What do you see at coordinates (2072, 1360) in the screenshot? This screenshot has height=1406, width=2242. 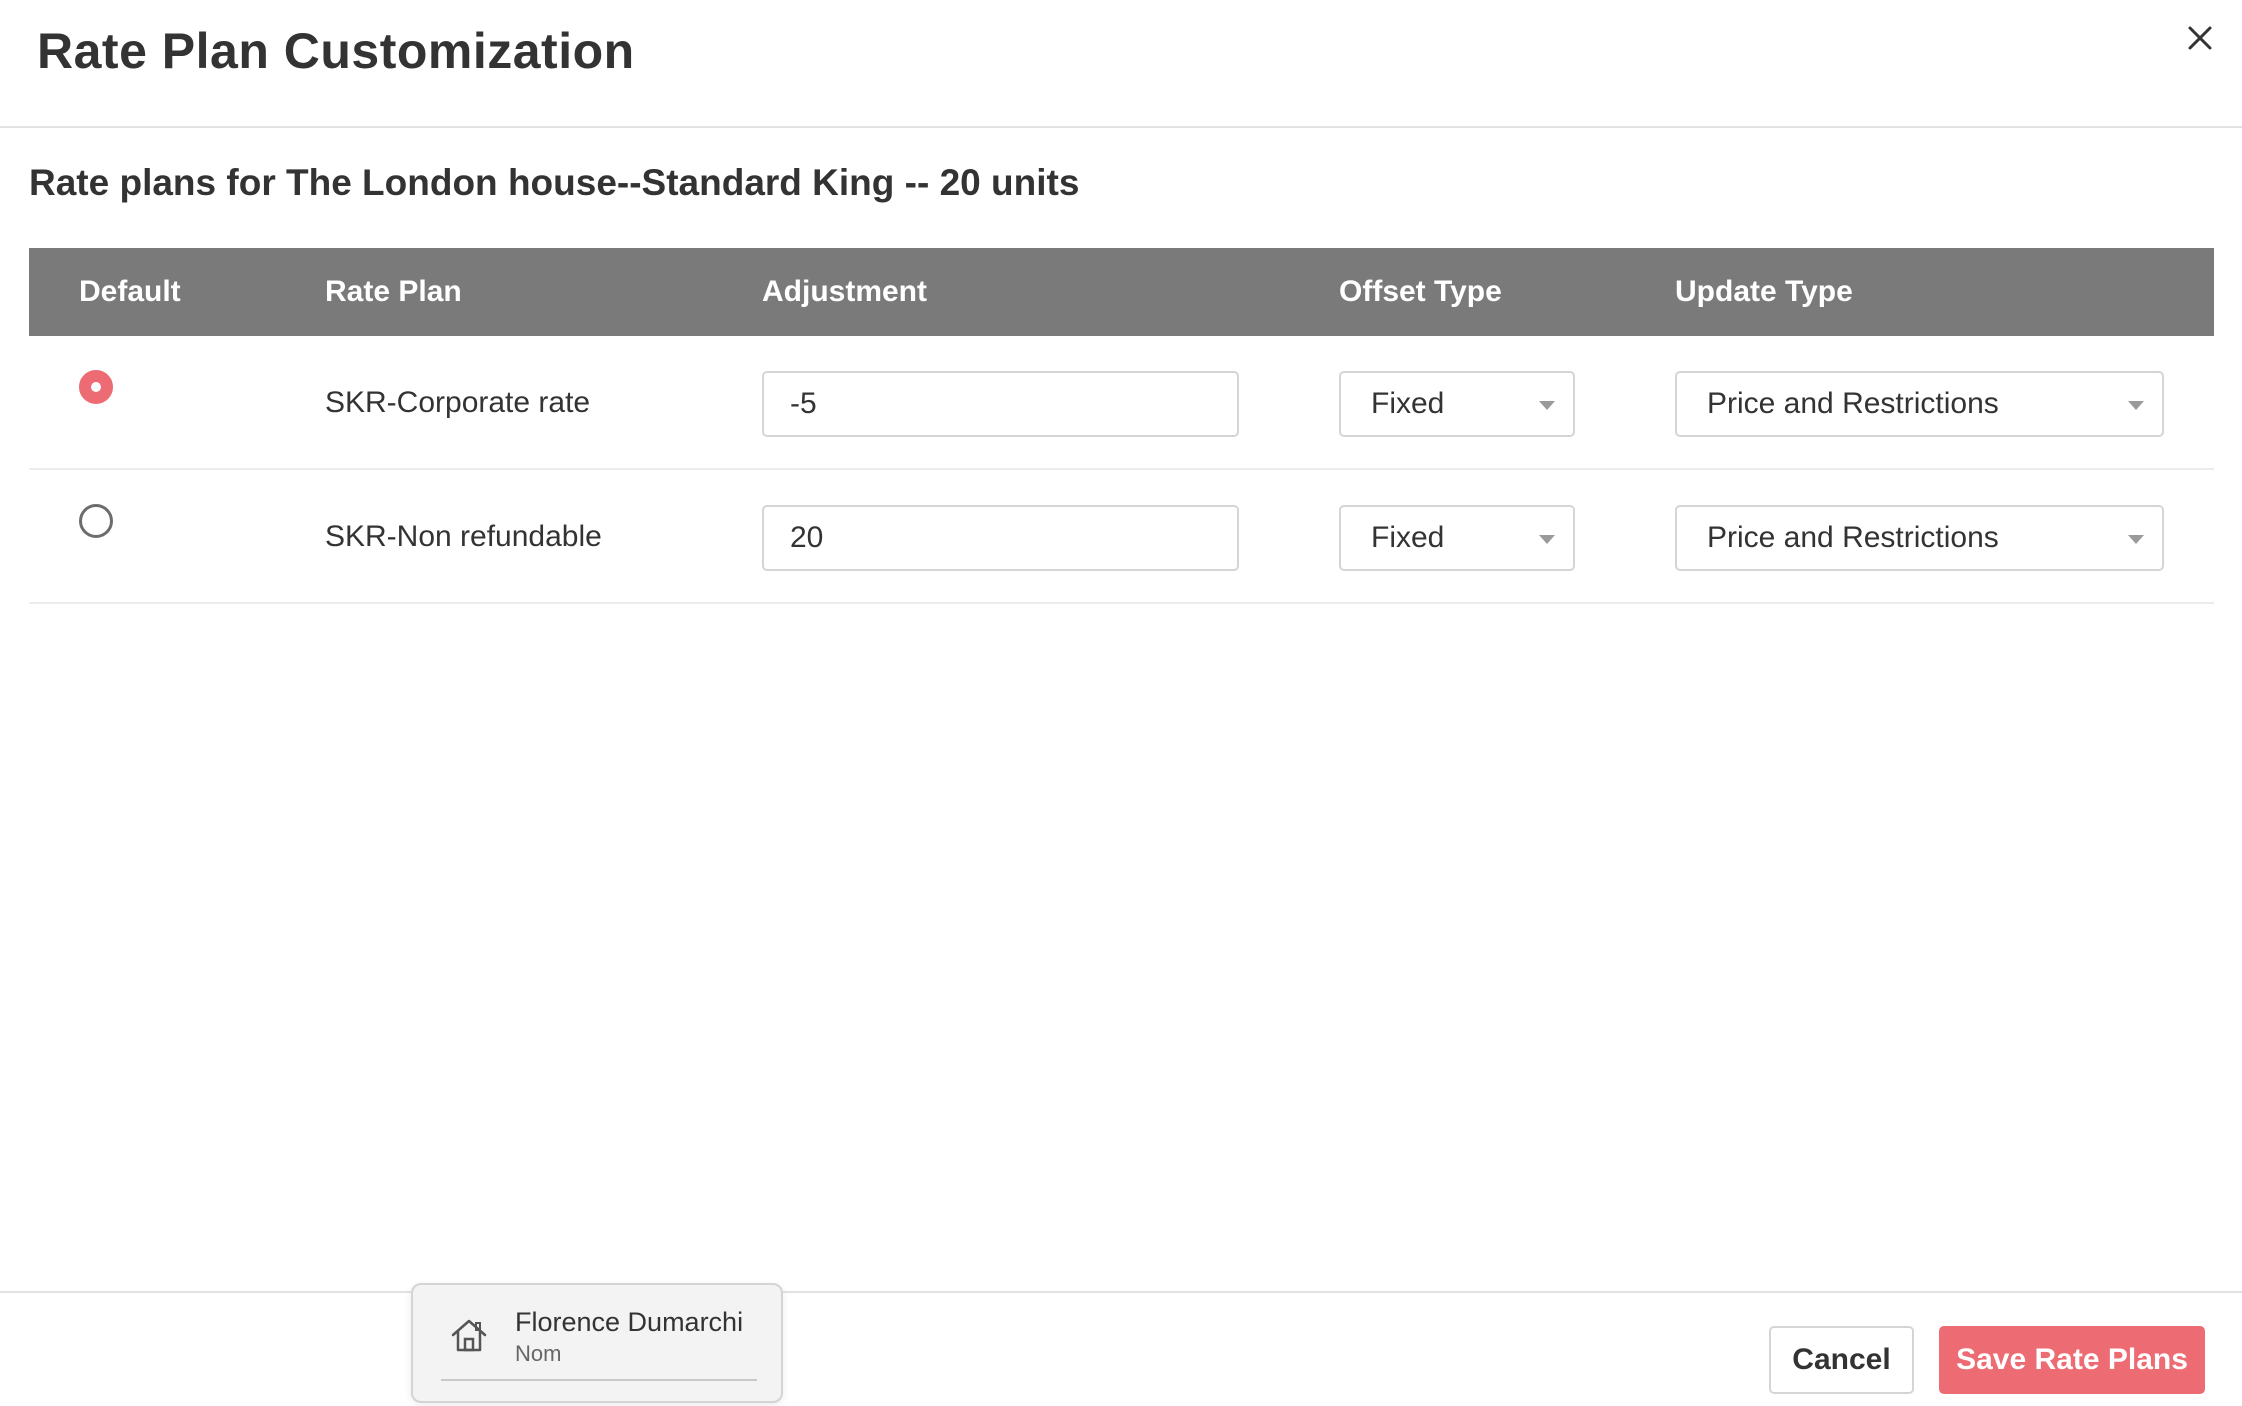 I see `save-rate-plans-button: Save Rate Plans` at bounding box center [2072, 1360].